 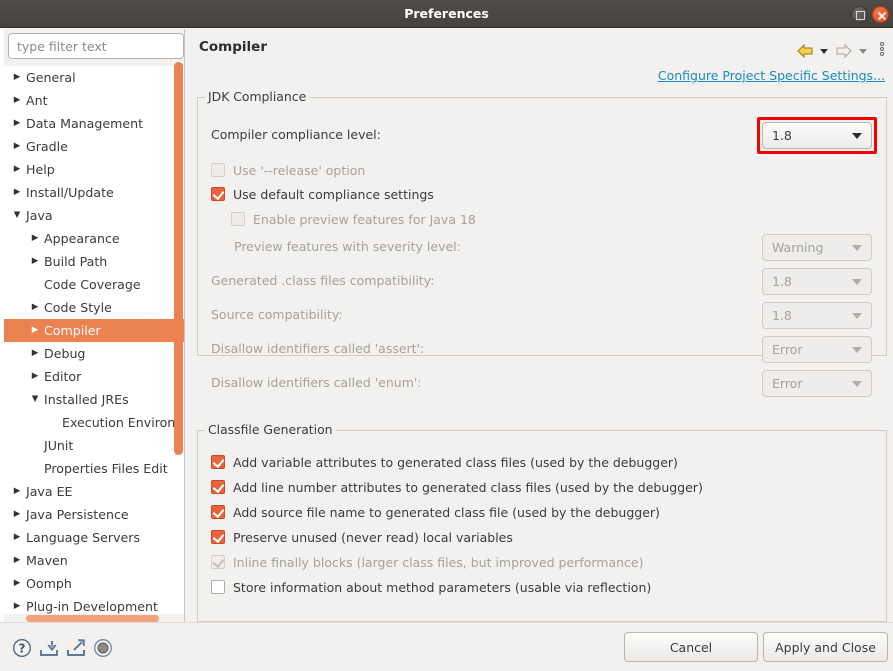 I want to click on sidebar-item-label: Help, so click(x=40, y=169).